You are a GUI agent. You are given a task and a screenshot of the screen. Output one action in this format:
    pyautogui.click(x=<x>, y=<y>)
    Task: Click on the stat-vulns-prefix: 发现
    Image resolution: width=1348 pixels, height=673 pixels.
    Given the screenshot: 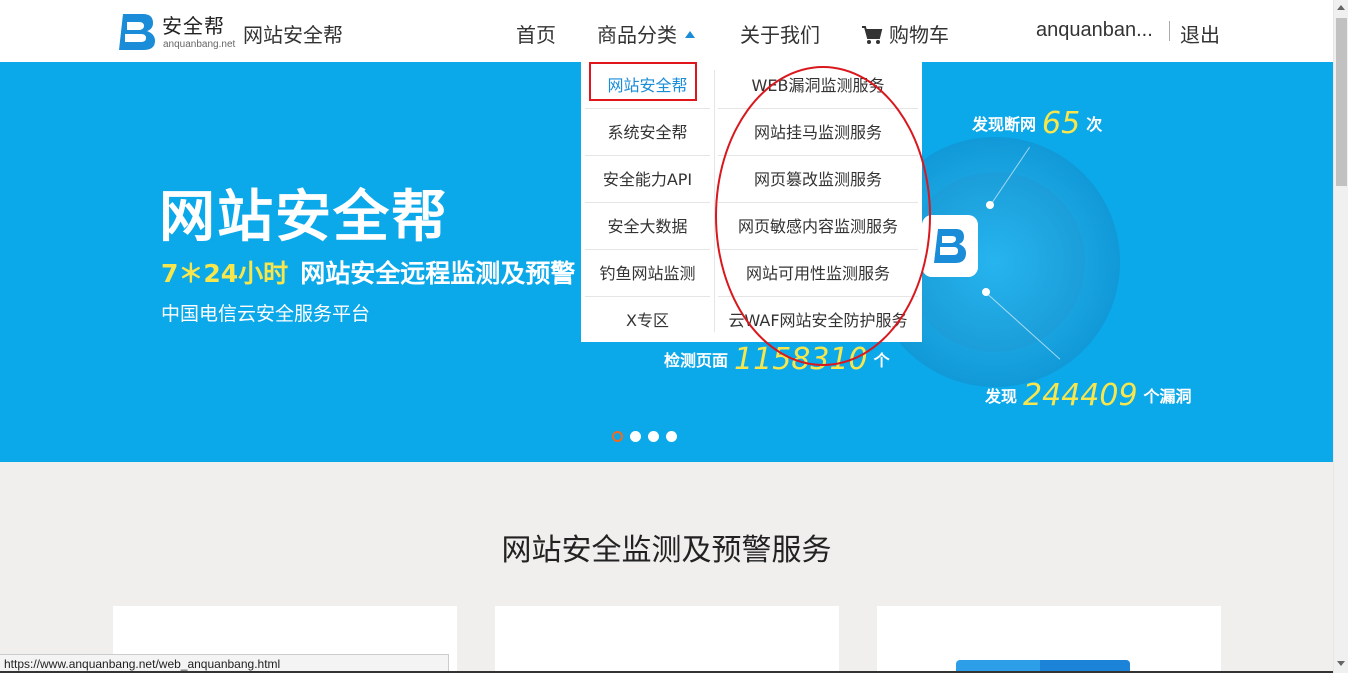 What is the action you would take?
    pyautogui.click(x=1001, y=396)
    